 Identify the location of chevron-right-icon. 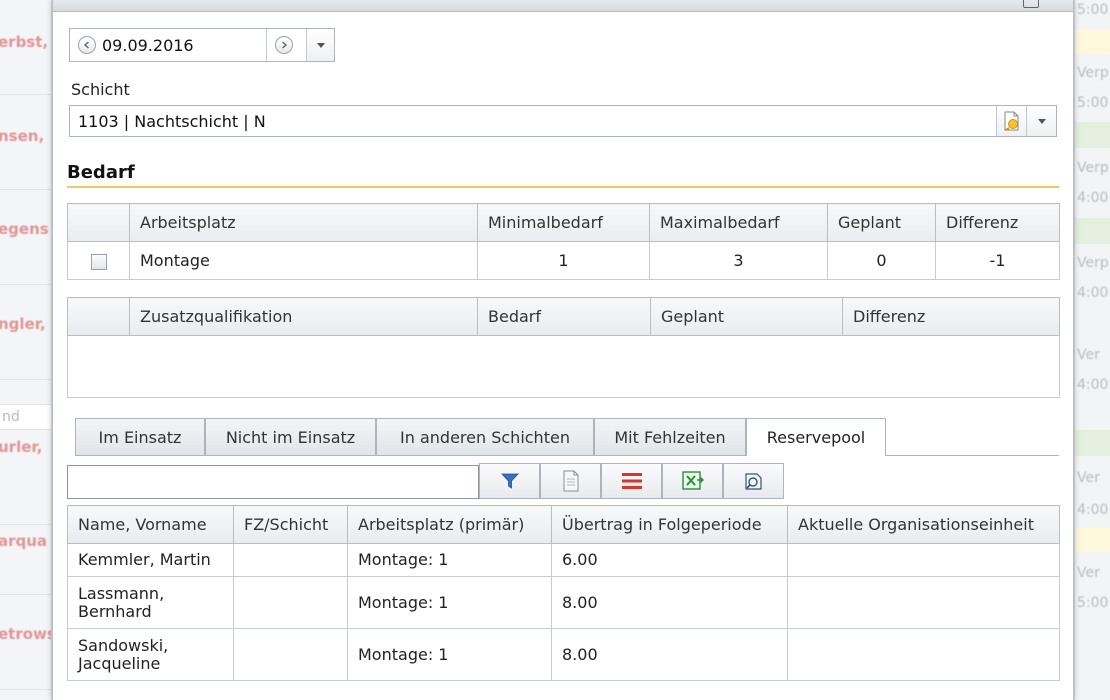
(285, 45).